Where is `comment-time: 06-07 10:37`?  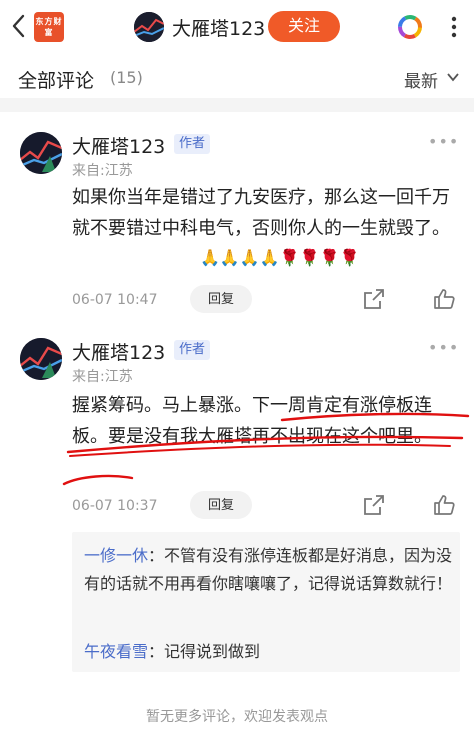 comment-time: 06-07 10:37 is located at coordinates (115, 506).